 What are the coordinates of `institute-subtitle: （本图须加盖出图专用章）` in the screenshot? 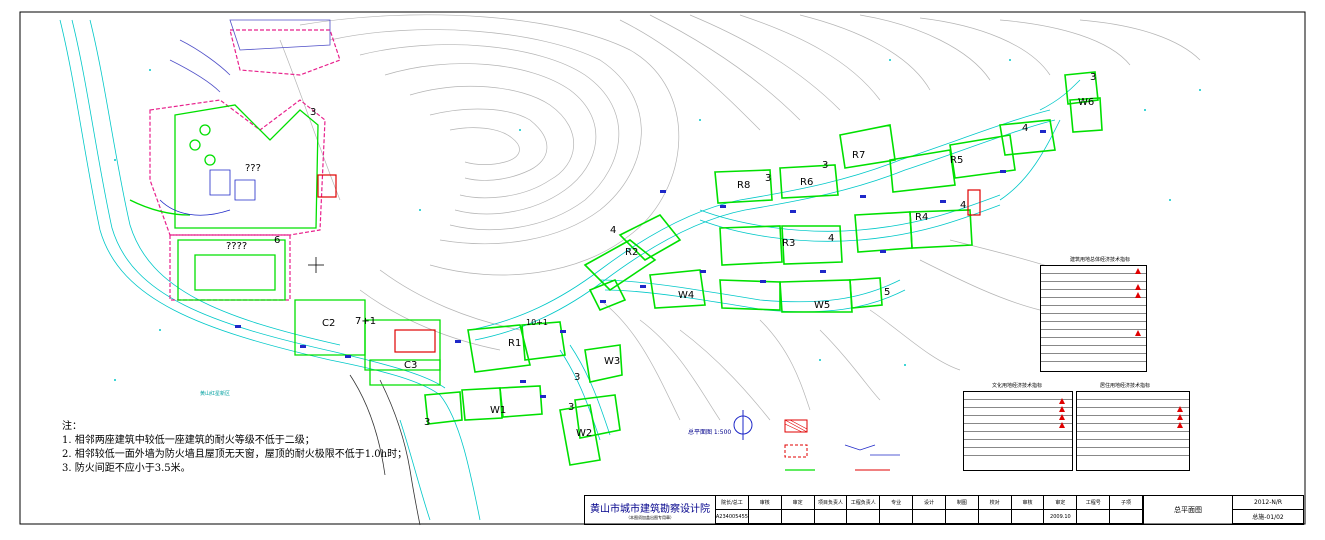 It's located at (650, 517).